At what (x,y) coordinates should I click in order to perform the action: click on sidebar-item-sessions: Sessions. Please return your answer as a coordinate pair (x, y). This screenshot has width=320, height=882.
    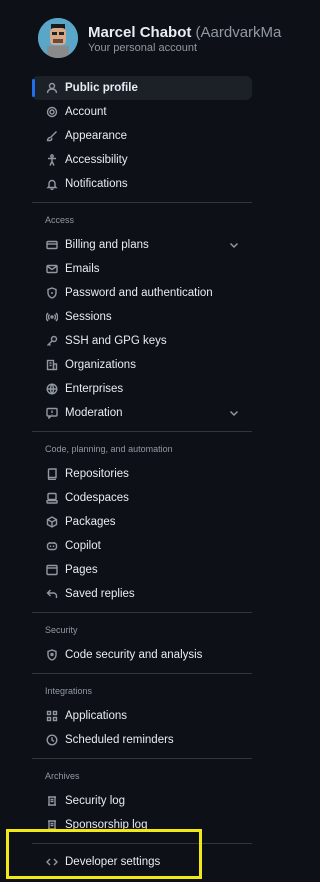
    Looking at the image, I should click on (142, 317).